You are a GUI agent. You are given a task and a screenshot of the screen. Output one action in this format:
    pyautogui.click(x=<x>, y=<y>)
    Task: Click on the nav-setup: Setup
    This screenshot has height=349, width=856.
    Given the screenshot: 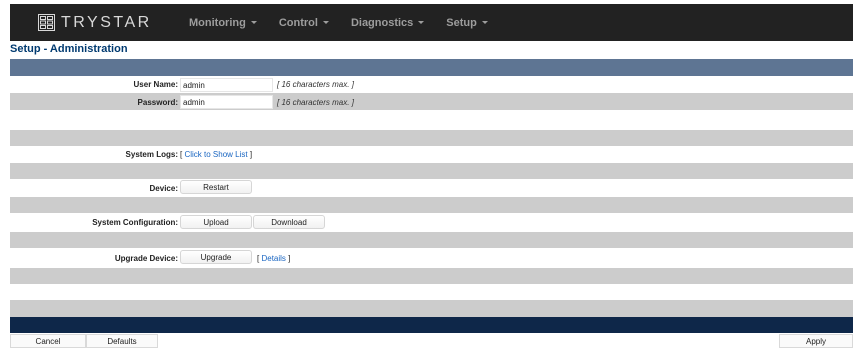 What is the action you would take?
    pyautogui.click(x=467, y=22)
    